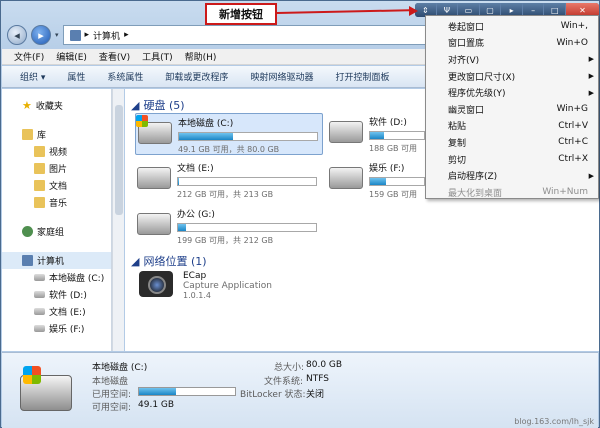 The image size is (600, 428). Describe the element at coordinates (39, 151) in the screenshot. I see `video-folder-icon` at that location.